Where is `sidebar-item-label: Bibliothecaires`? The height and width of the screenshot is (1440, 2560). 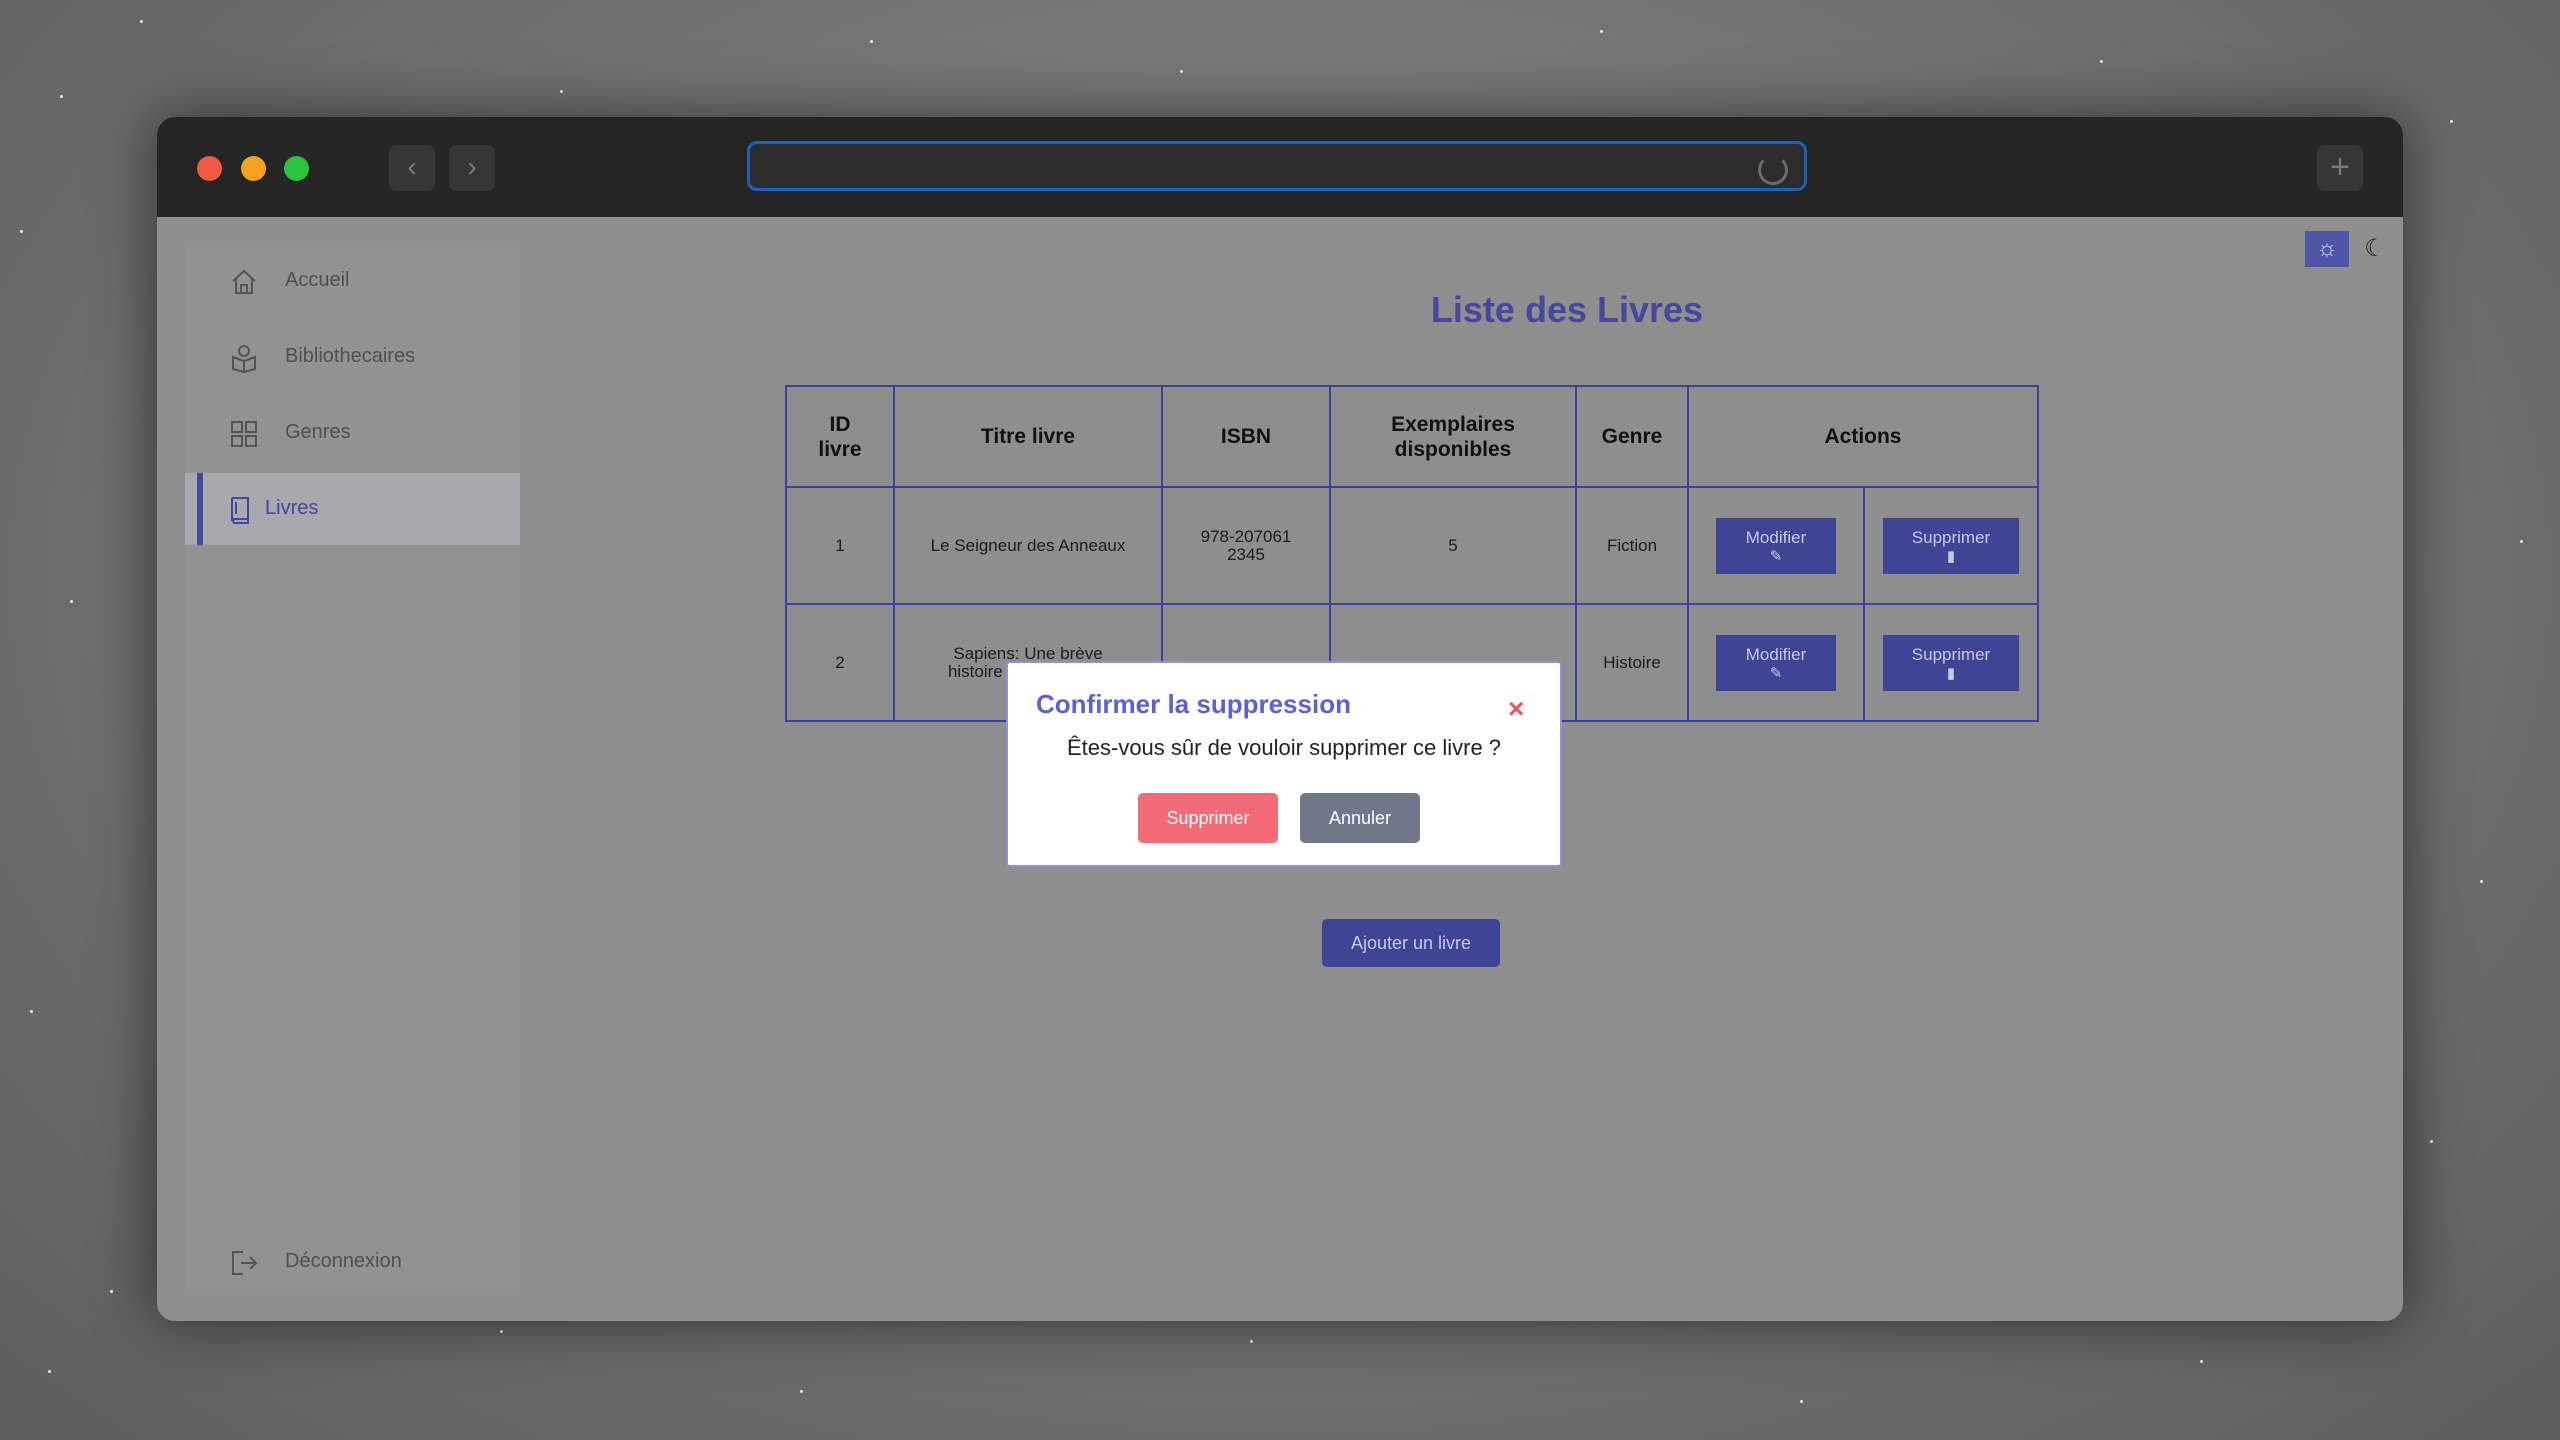
sidebar-item-label: Bibliothecaires is located at coordinates (350, 356).